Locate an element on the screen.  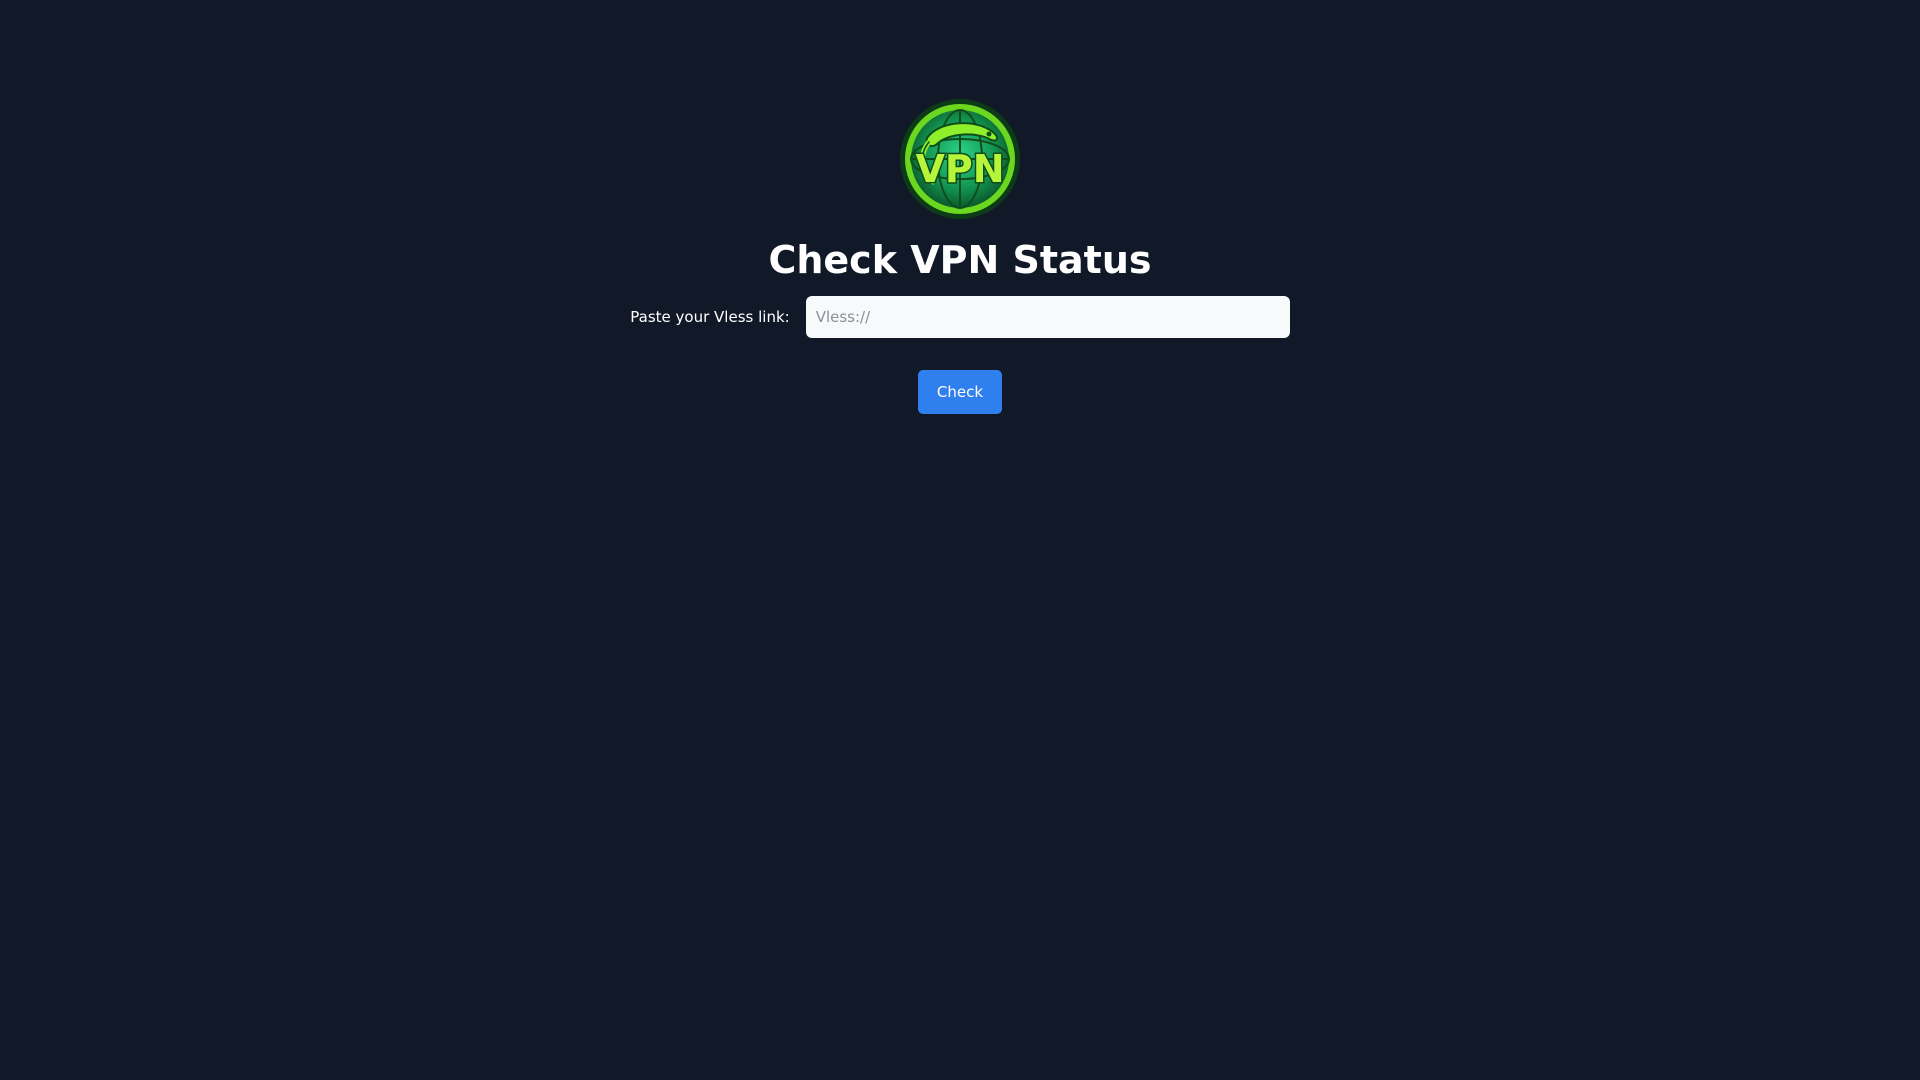
vless-link-label: Paste your Vless link: is located at coordinates (710, 317).